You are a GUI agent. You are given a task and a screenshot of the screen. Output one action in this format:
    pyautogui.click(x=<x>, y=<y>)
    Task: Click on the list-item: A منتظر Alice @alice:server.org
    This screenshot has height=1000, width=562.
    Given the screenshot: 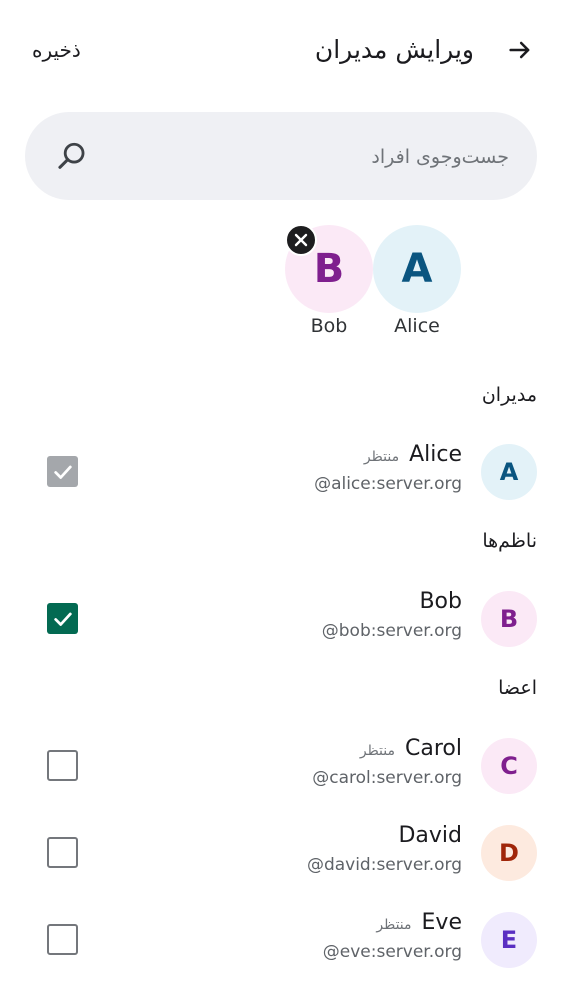 What is the action you would take?
    pyautogui.click(x=281, y=472)
    